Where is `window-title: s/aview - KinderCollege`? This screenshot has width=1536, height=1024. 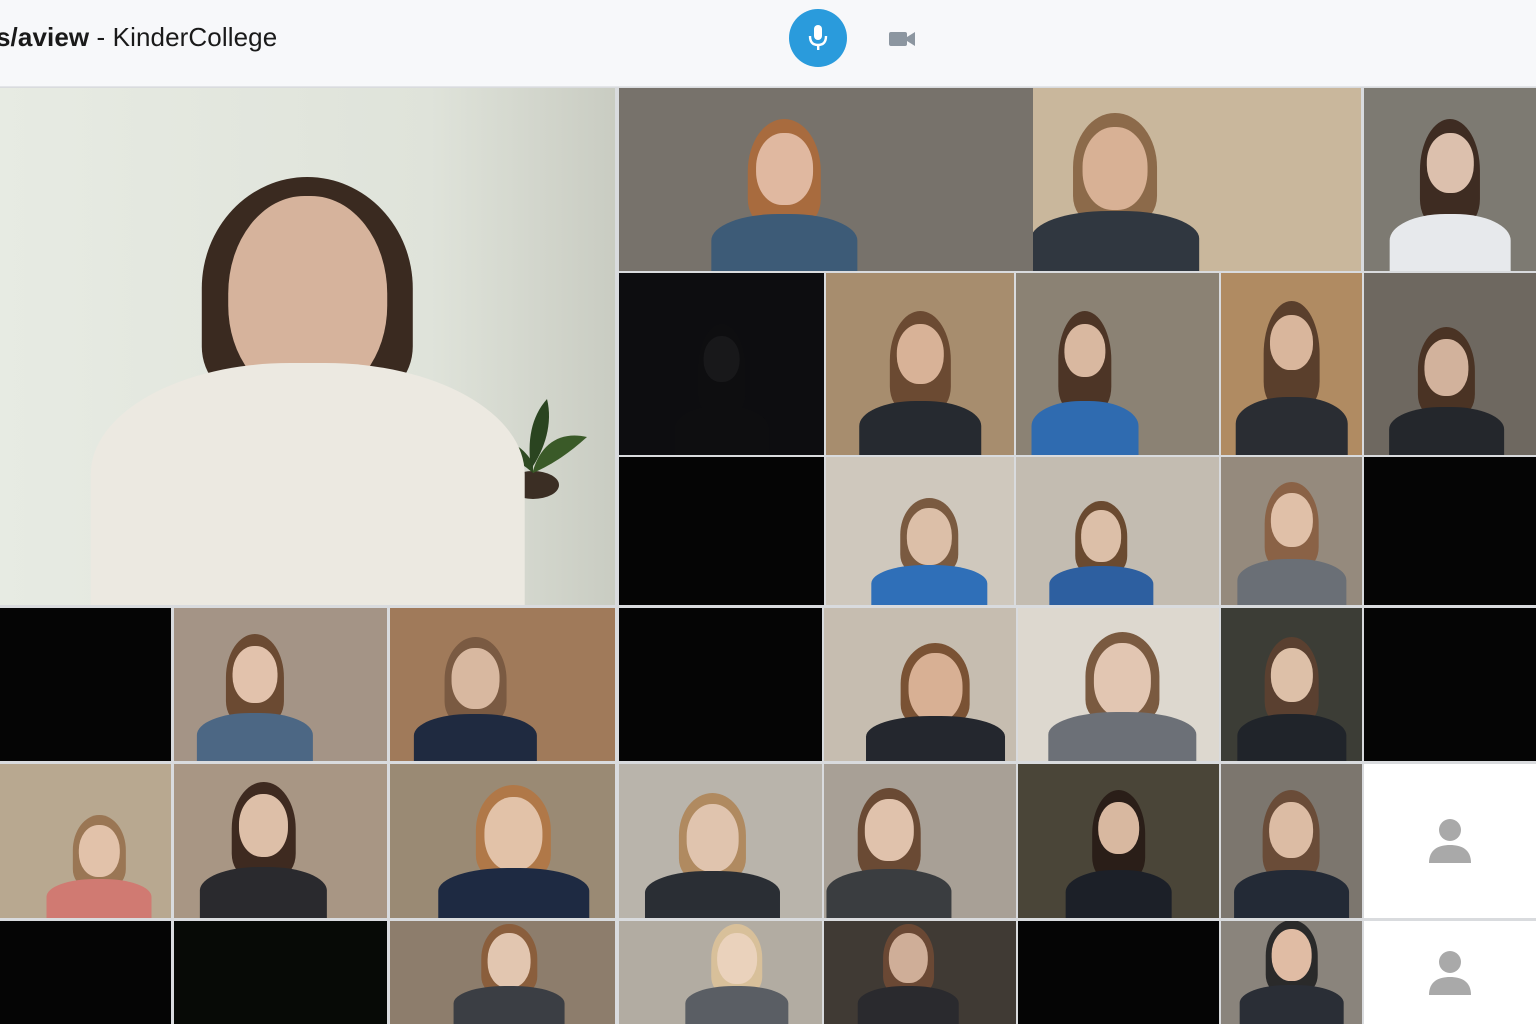
window-title: s/aview - KinderCollege is located at coordinates (138, 37).